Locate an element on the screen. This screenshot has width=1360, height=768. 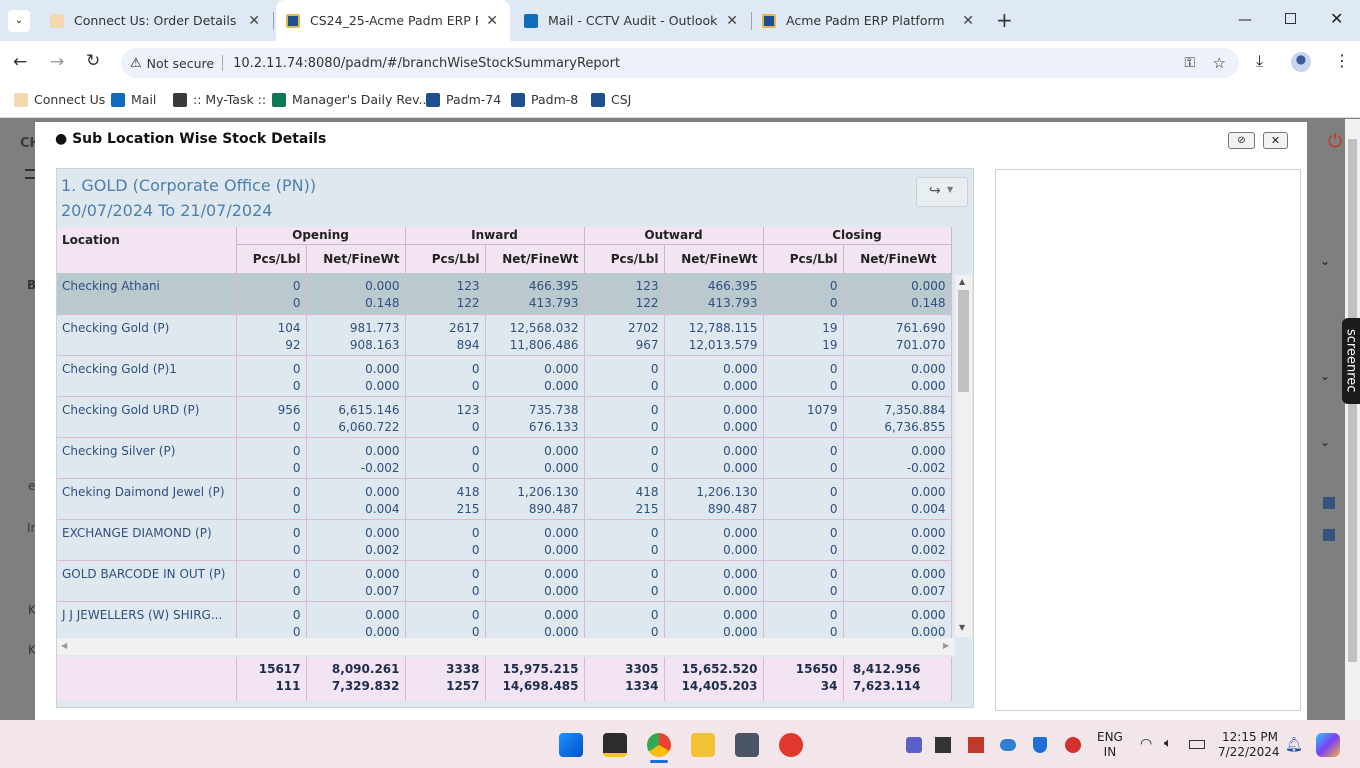
tray-cloud-icon is located at coordinates (1008, 745).